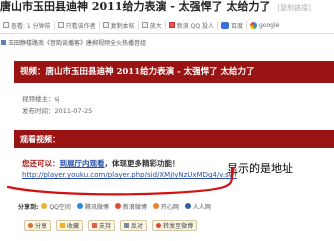 The height and width of the screenshot is (241, 334). I want to click on share-qzone: QQ空间, so click(56, 206).